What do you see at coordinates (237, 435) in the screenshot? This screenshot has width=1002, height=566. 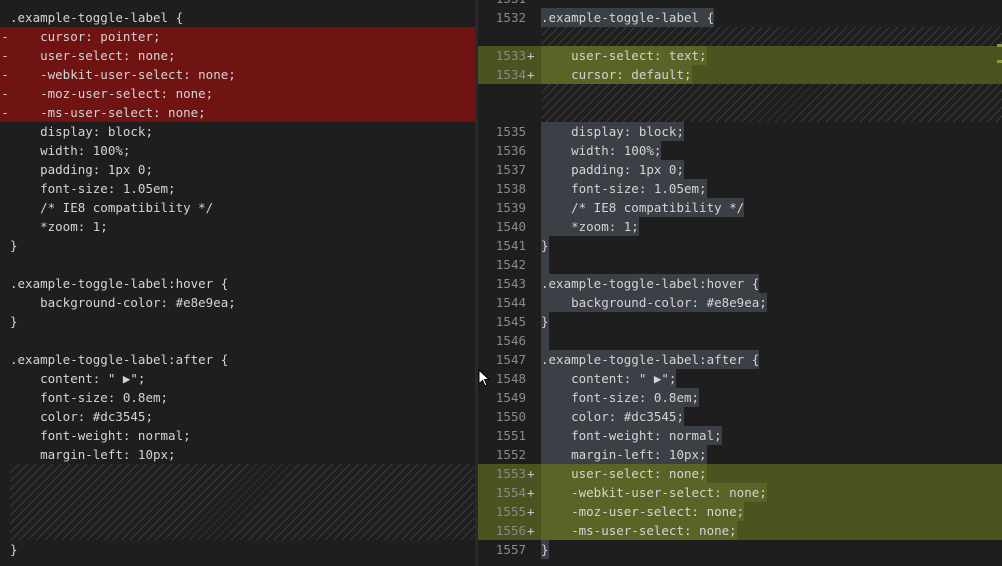 I see `code-line: font-weight: normal;` at bounding box center [237, 435].